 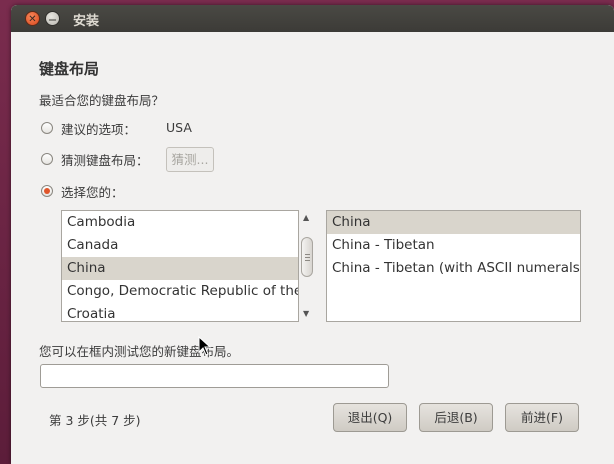 What do you see at coordinates (453, 245) in the screenshot?
I see `variant-item: China - Tibetan` at bounding box center [453, 245].